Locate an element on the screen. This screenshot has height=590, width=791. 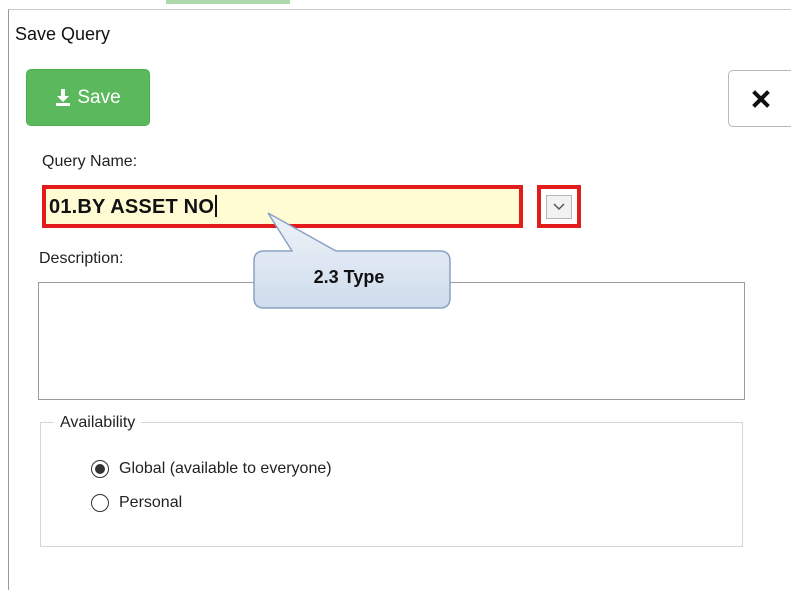
download-icon is located at coordinates (63, 97).